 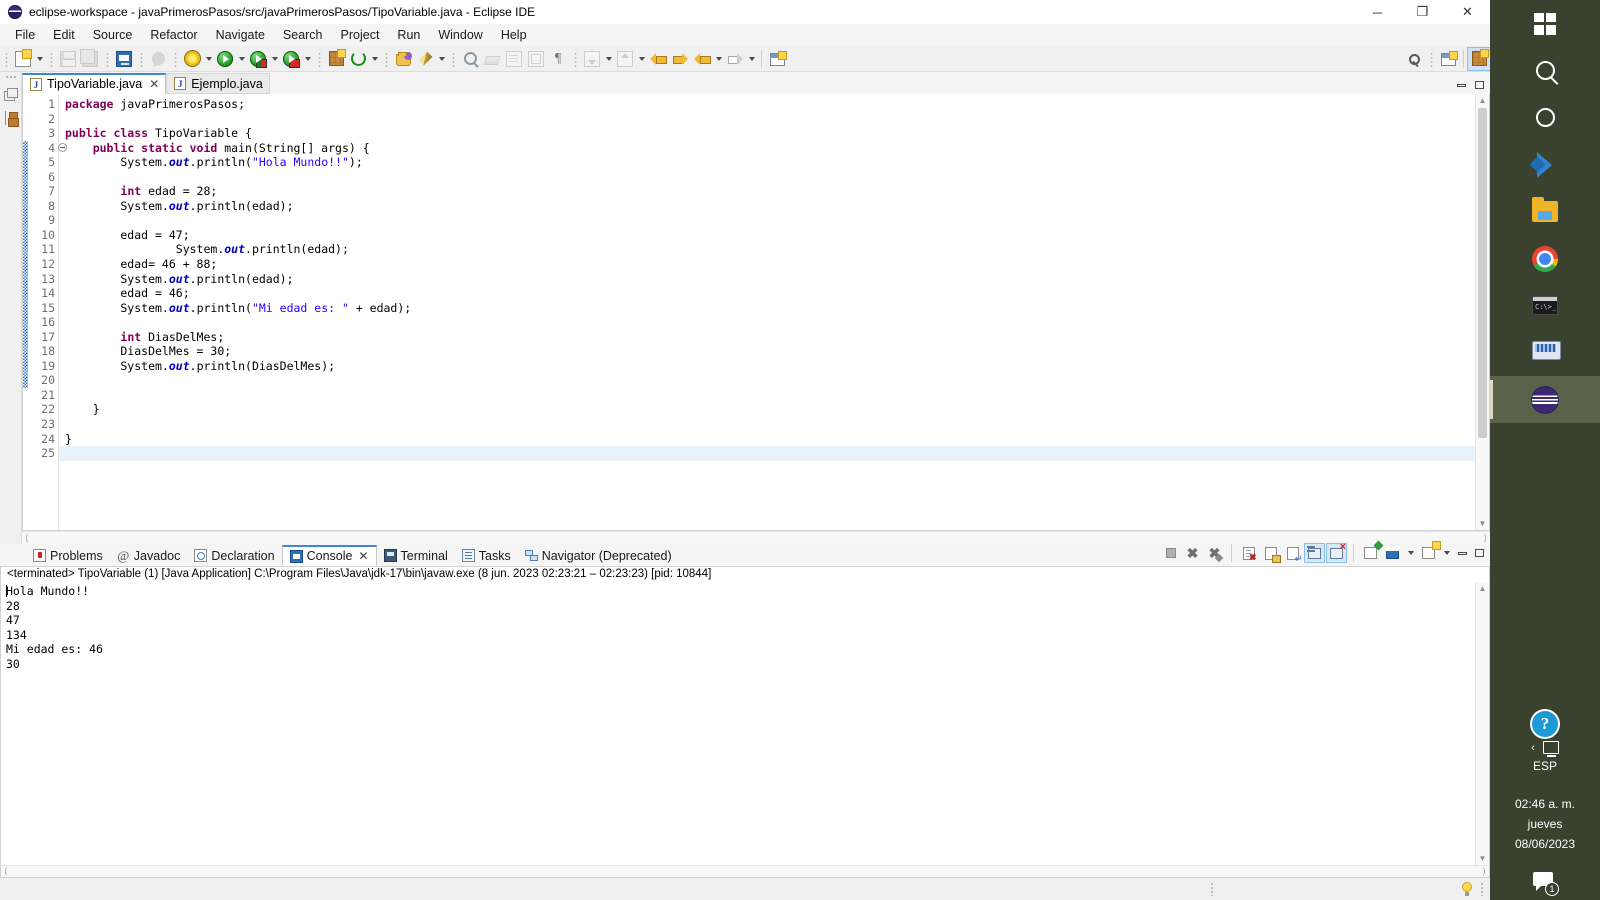 I want to click on console-minimize-button, so click(x=1462, y=553).